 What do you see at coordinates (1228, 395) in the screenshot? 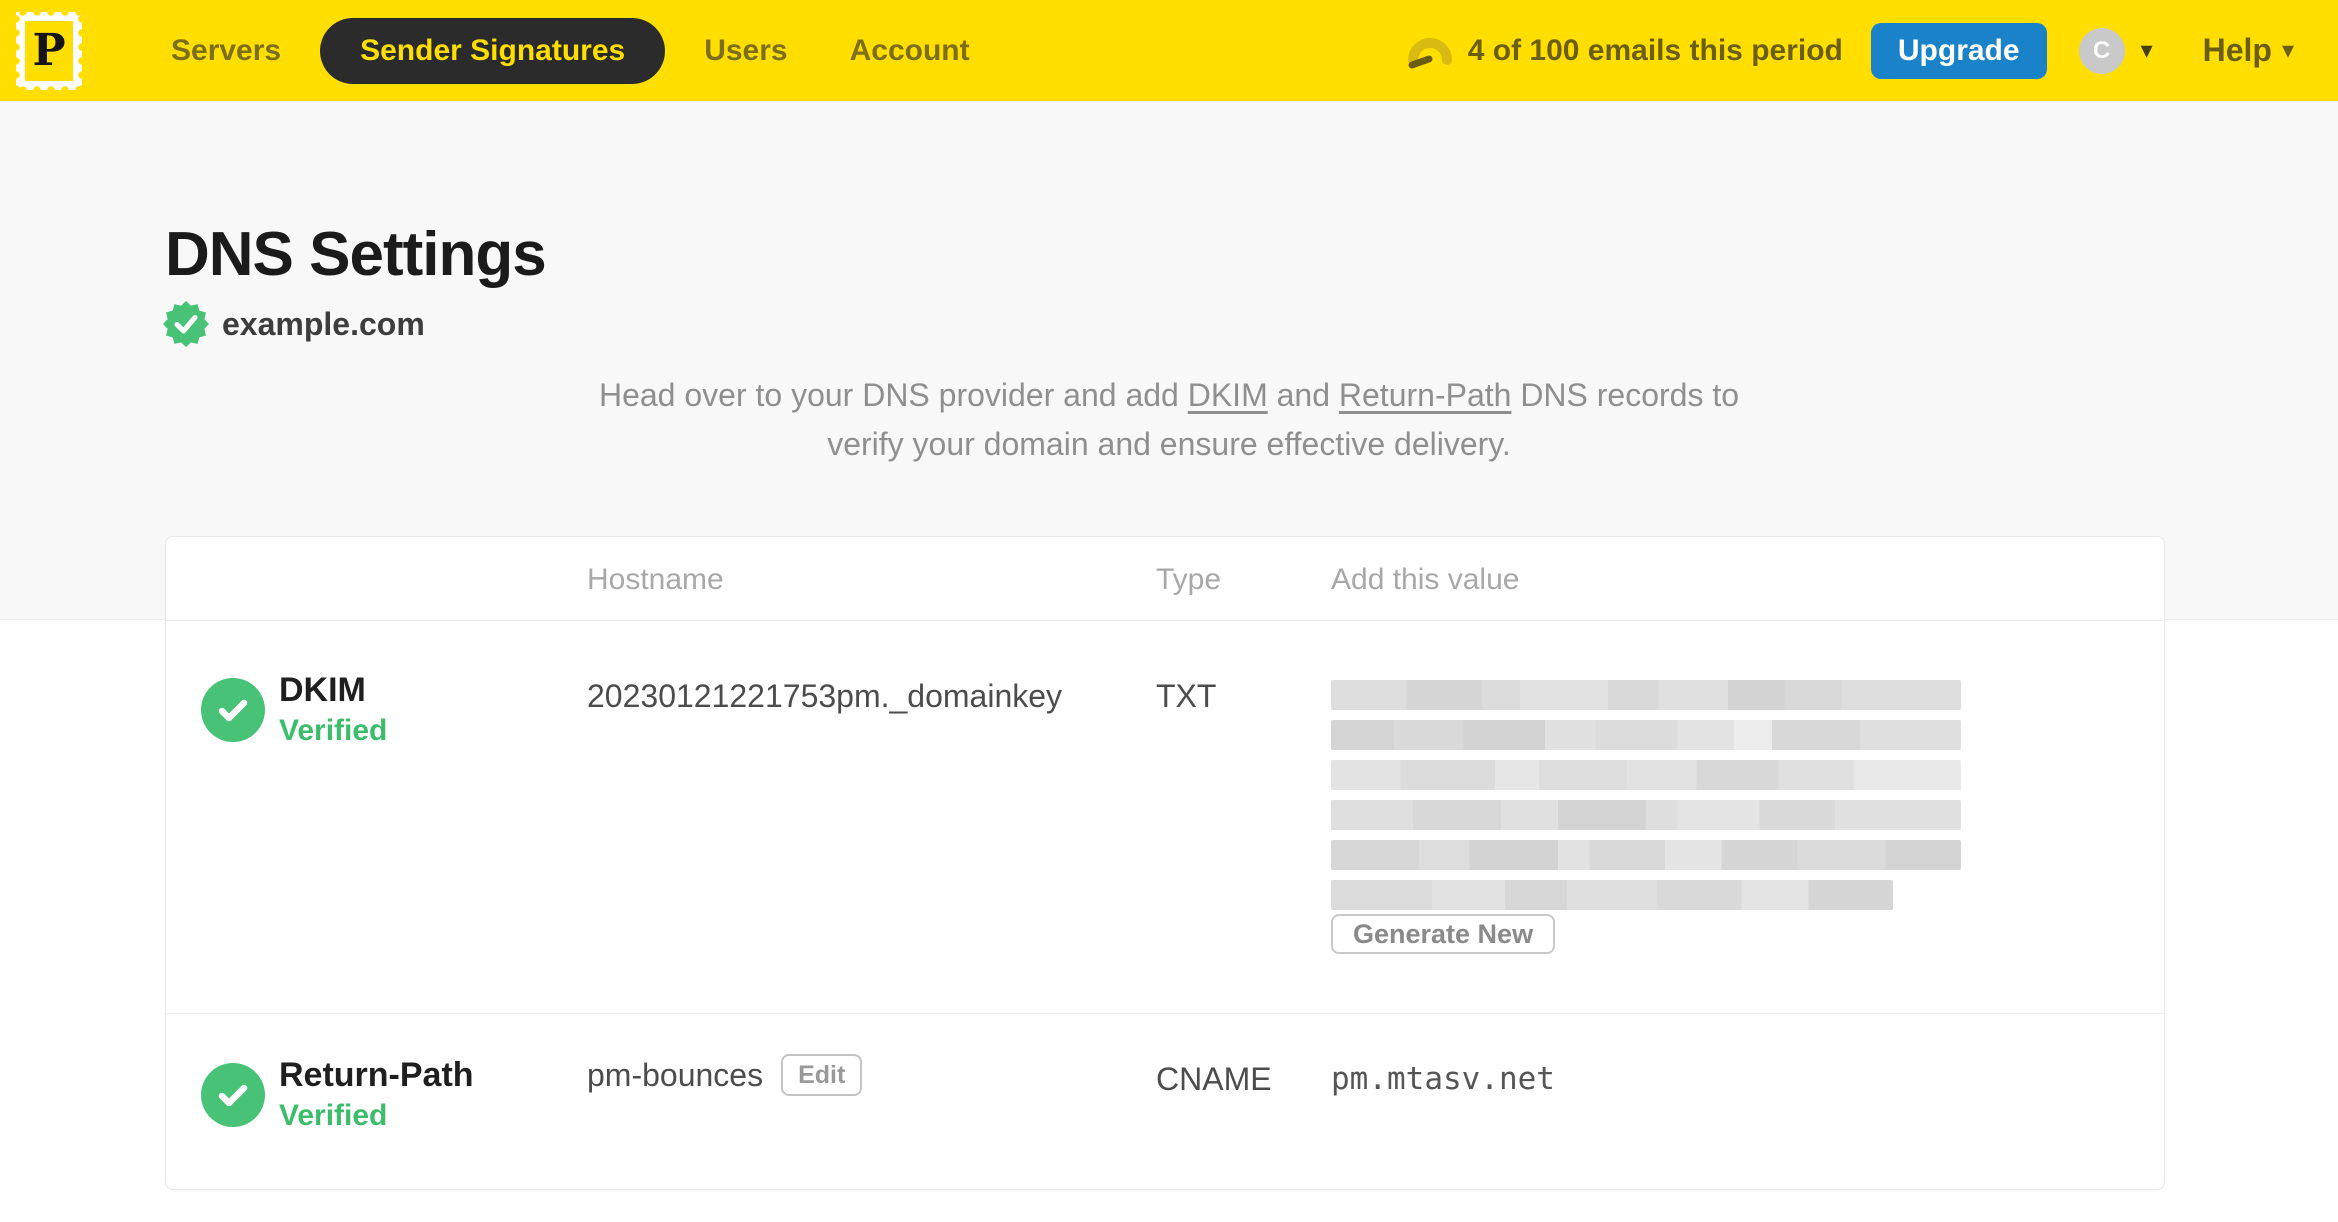
I see `dkim-link: DKIM` at bounding box center [1228, 395].